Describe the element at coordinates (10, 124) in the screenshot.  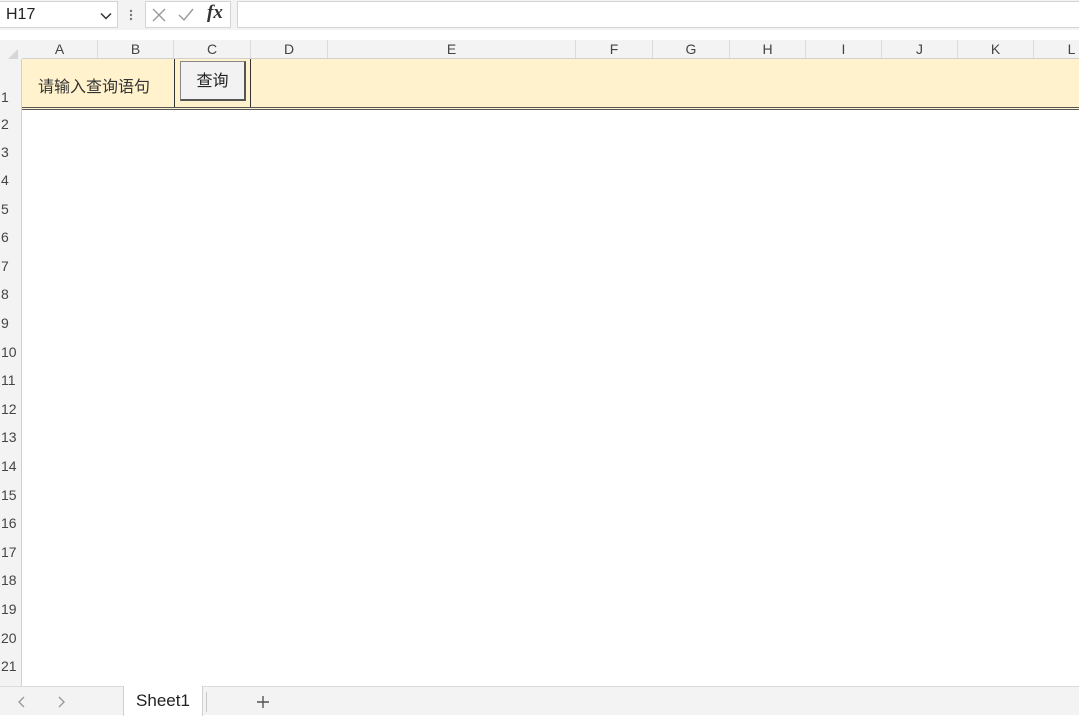
I see `row-header-2: 2` at that location.